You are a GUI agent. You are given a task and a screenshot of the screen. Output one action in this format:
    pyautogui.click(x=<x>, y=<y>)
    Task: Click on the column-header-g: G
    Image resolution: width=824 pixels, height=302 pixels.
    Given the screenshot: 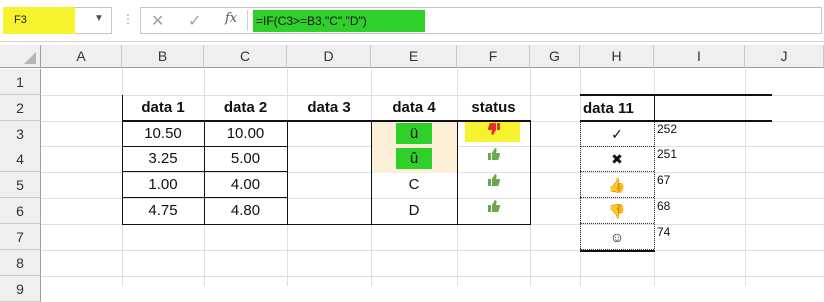 What is the action you would take?
    pyautogui.click(x=555, y=56)
    